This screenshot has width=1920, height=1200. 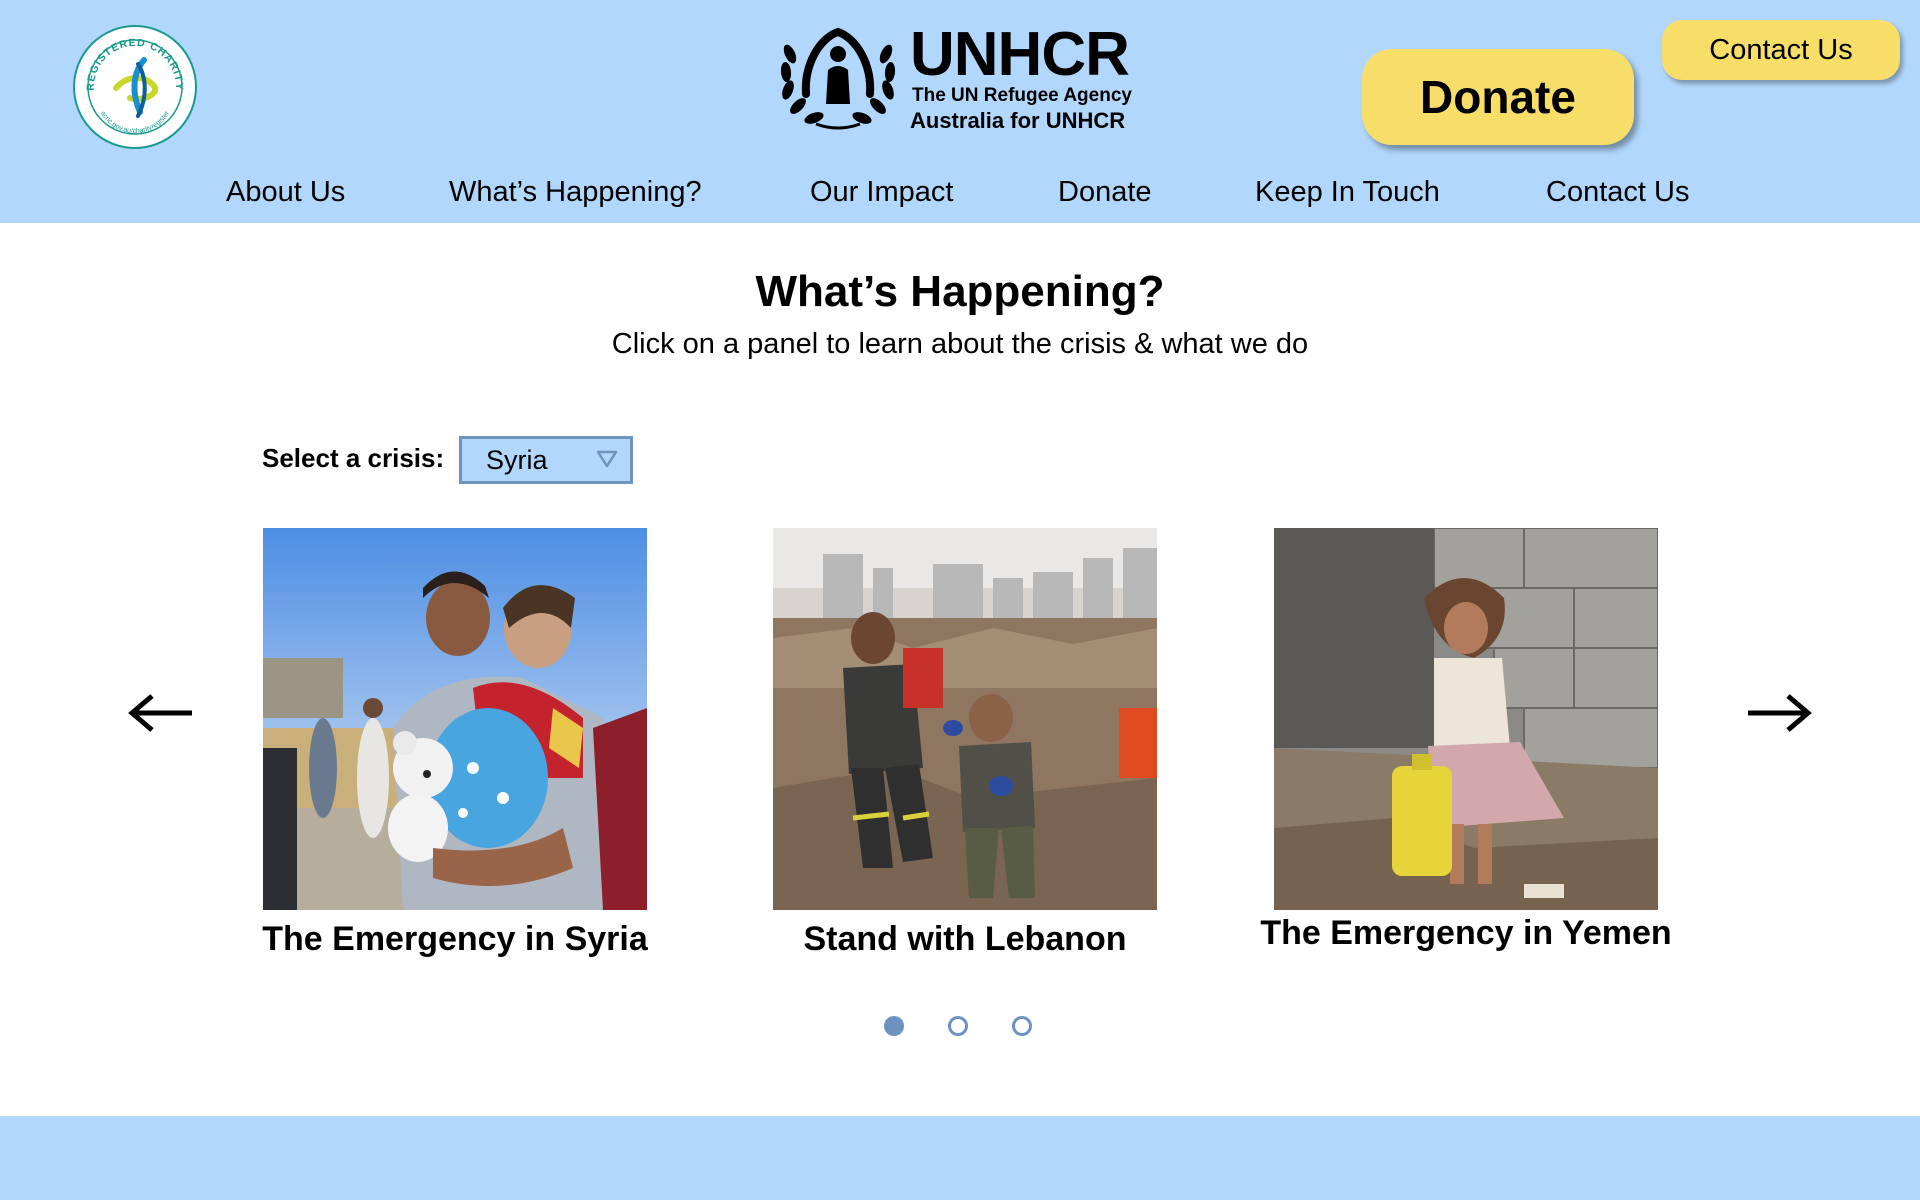 I want to click on triangle-down-icon, so click(x=607, y=459).